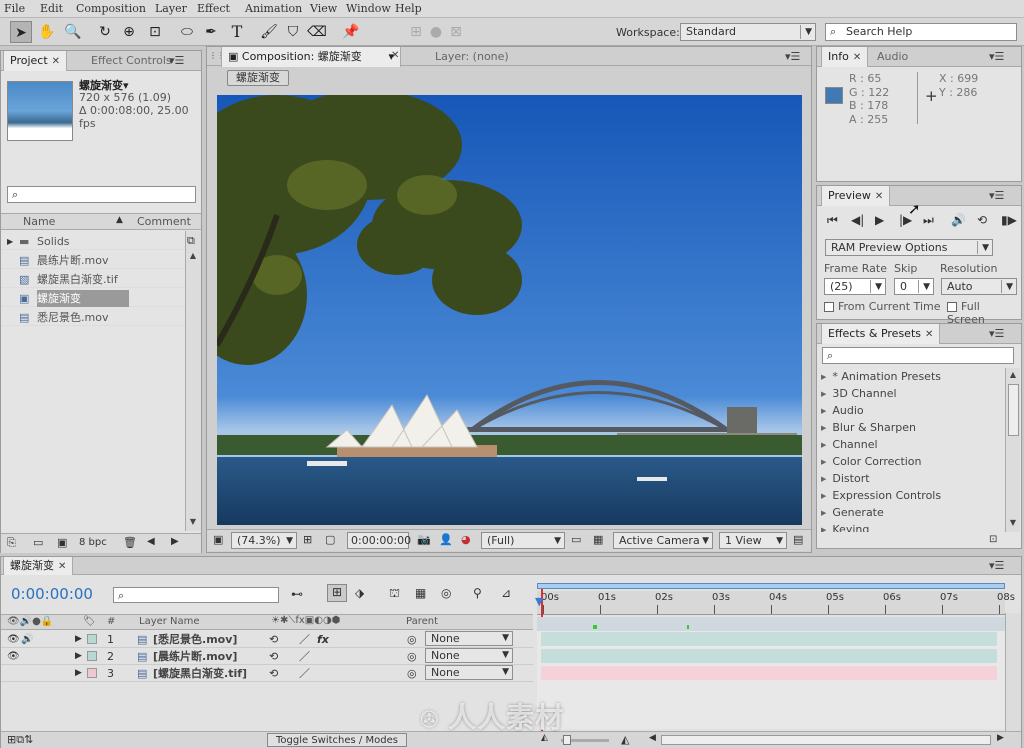  I want to click on hand-tool-icon: ✋, so click(47, 32).